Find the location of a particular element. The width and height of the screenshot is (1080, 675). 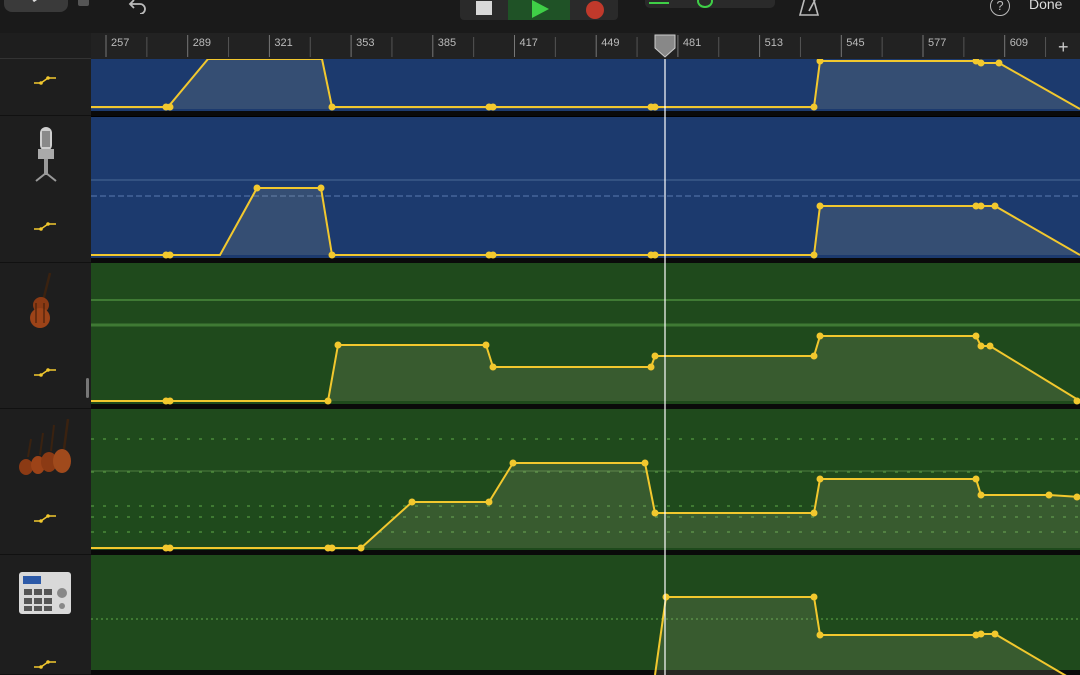

microphone-icon is located at coordinates (46, 154).